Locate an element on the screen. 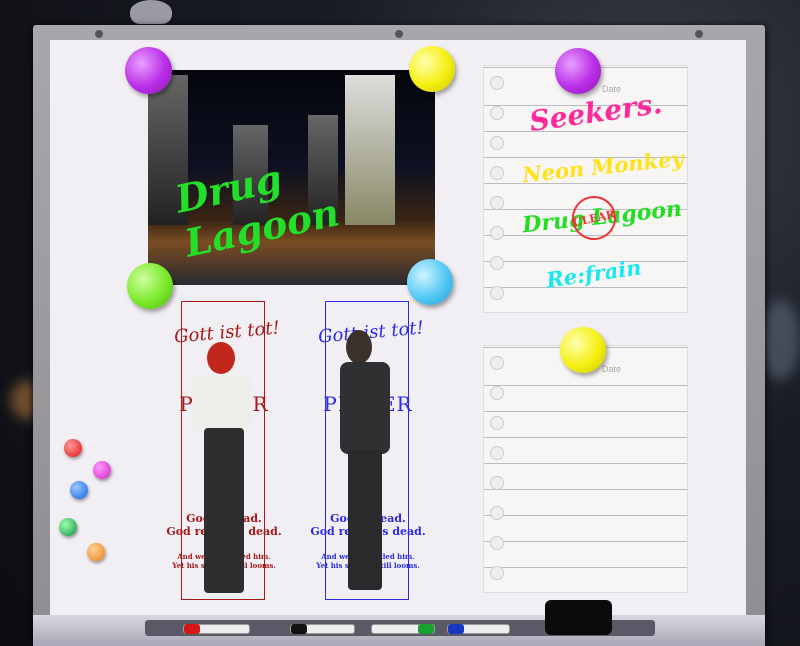 The width and height of the screenshot is (800, 646). photo-drug-lagoon: Drug Lagoon is located at coordinates (291, 177).